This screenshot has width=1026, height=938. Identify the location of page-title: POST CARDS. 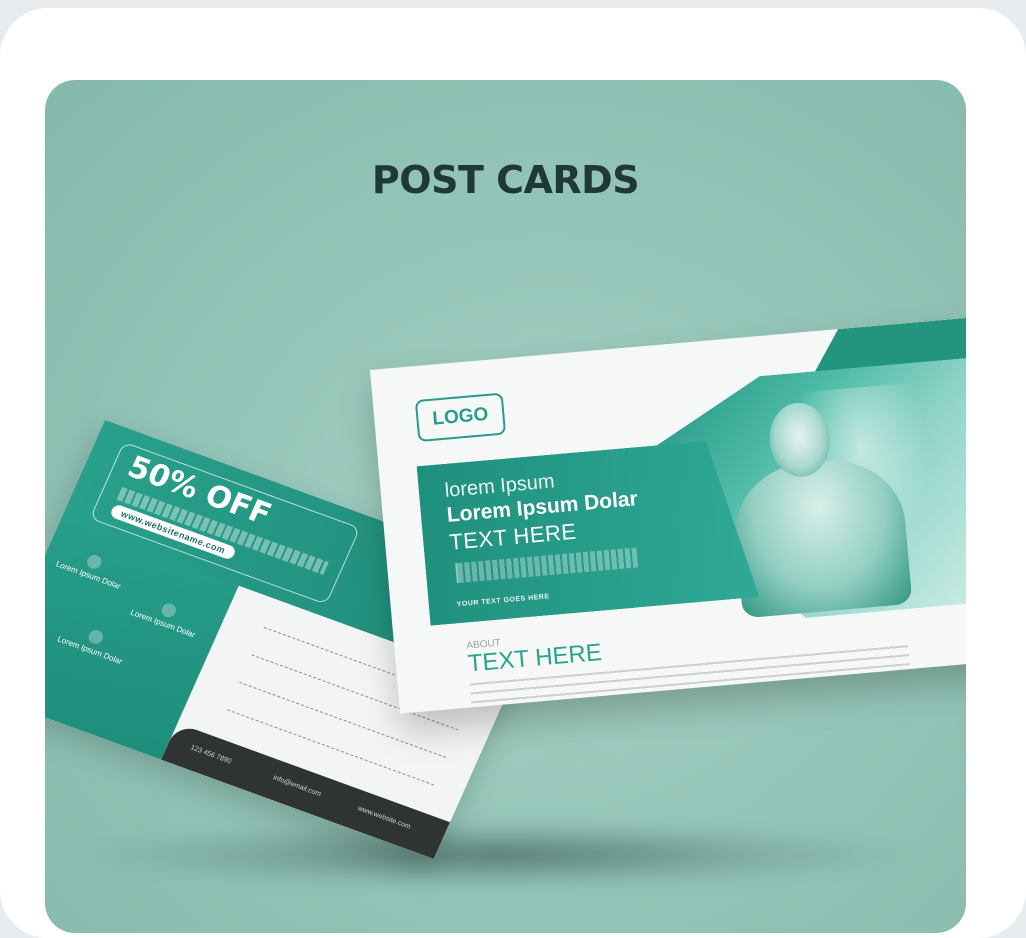
(505, 180).